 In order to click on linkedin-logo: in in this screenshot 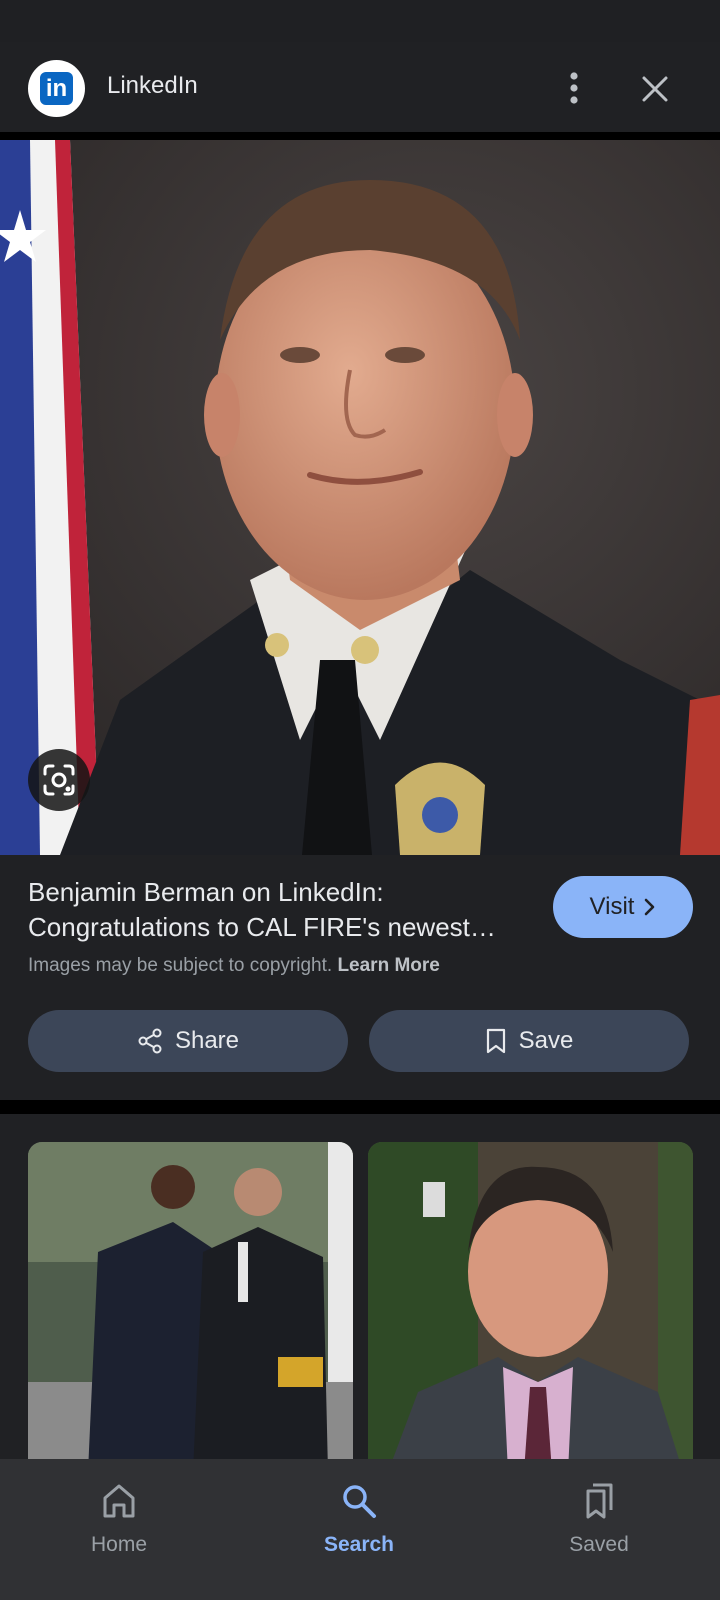, I will do `click(56, 88)`.